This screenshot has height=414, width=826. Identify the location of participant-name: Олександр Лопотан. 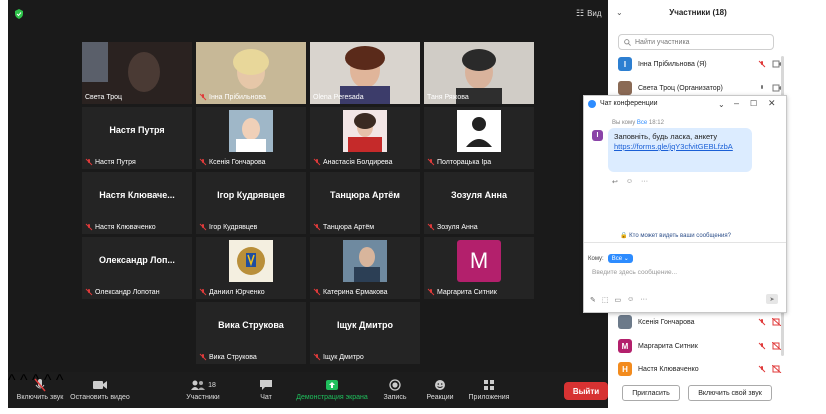
(127, 292).